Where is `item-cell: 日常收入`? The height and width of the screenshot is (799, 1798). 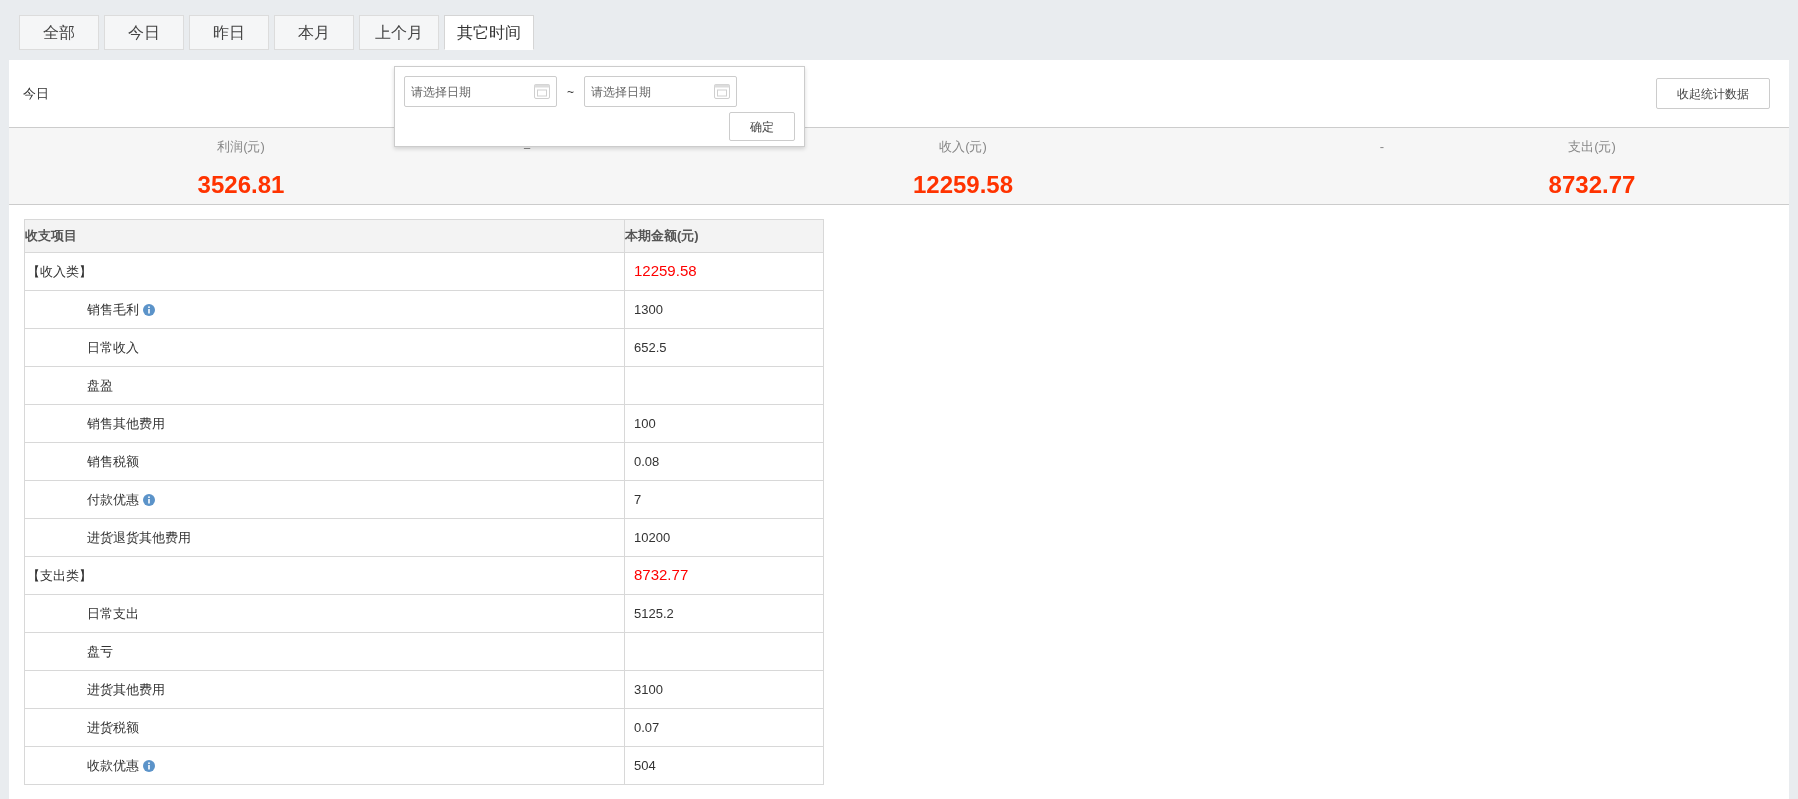 item-cell: 日常收入 is located at coordinates (324, 347).